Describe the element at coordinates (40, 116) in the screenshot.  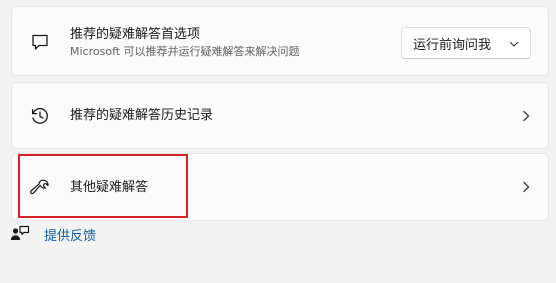
I see `history-icon` at that location.